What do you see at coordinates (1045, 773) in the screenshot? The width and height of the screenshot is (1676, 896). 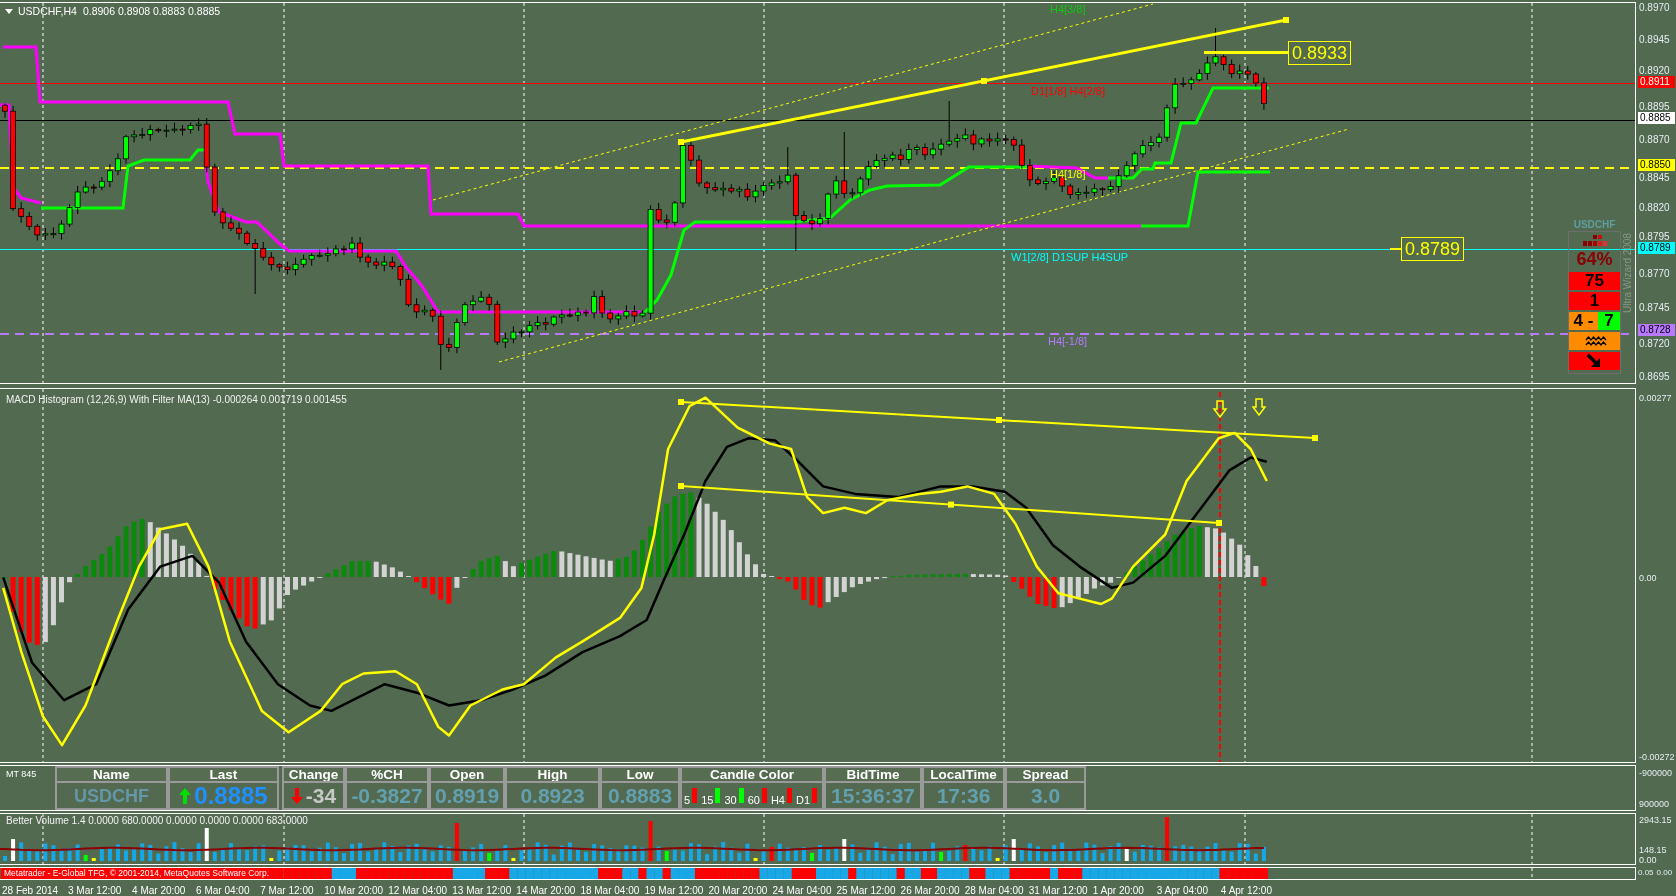 I see `column-header: Spread` at bounding box center [1045, 773].